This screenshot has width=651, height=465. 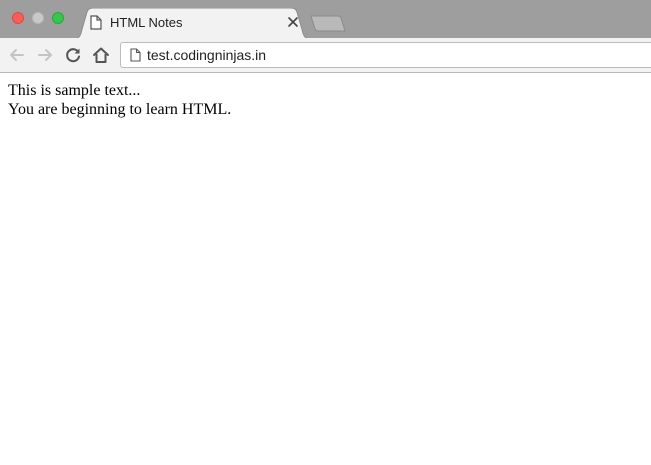 I want to click on close-icon, so click(x=293, y=22).